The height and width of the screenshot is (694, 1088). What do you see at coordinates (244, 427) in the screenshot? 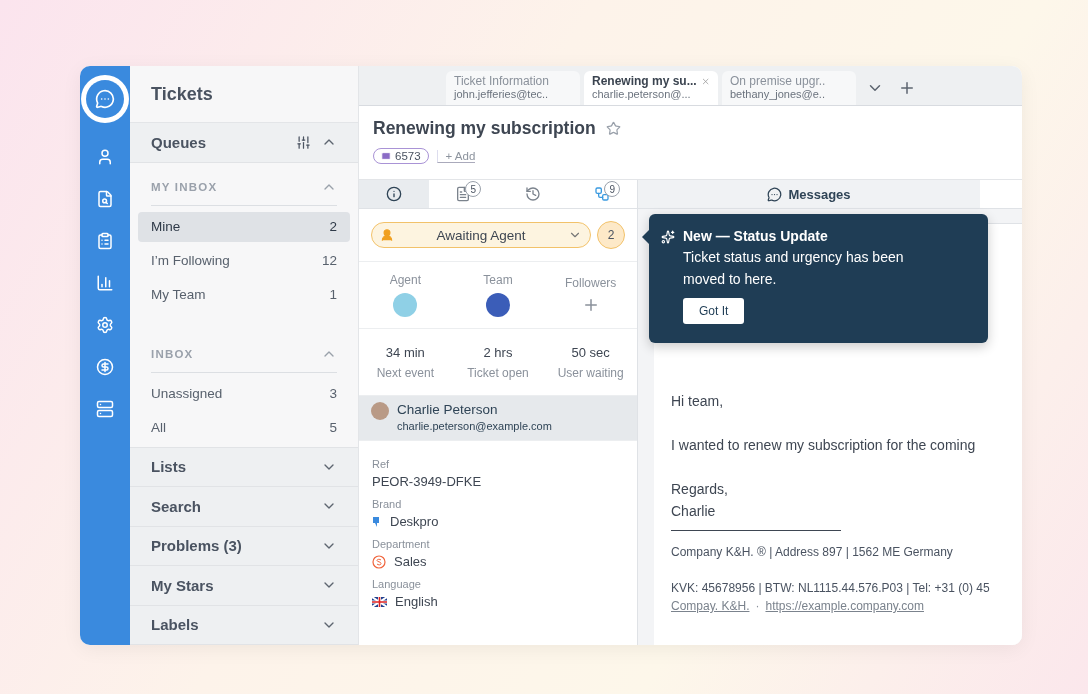
I see `queue-item: All 5` at bounding box center [244, 427].